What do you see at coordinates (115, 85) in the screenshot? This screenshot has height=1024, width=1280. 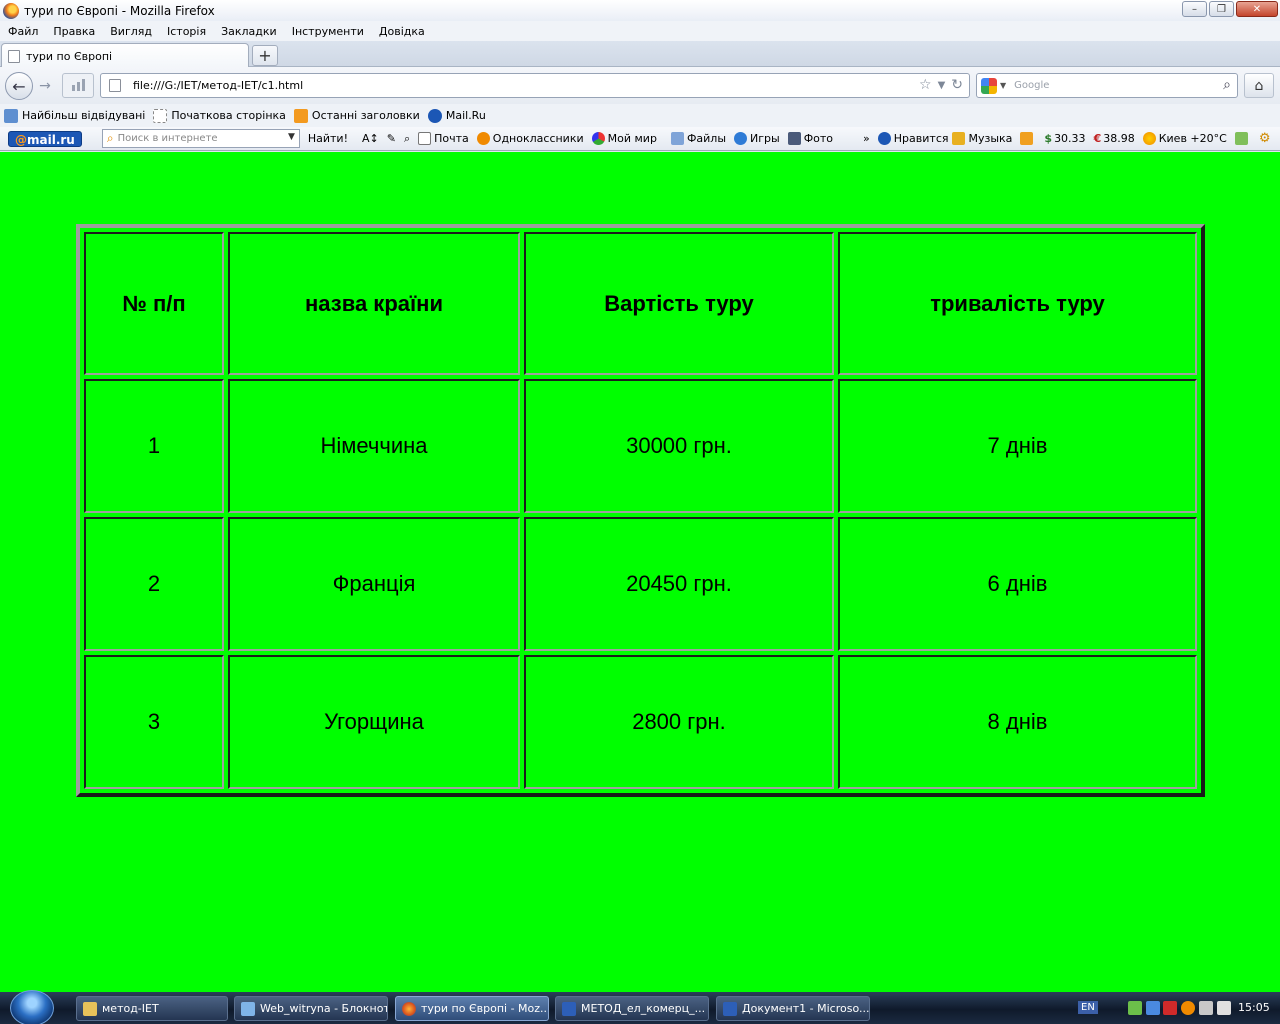 I see `site-identity-icon` at bounding box center [115, 85].